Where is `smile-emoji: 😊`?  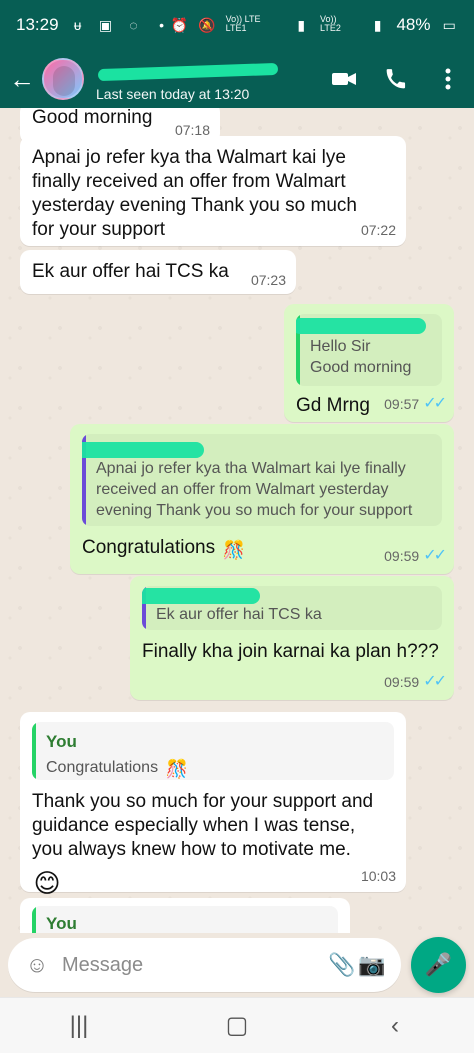 smile-emoji: 😊 is located at coordinates (47, 883).